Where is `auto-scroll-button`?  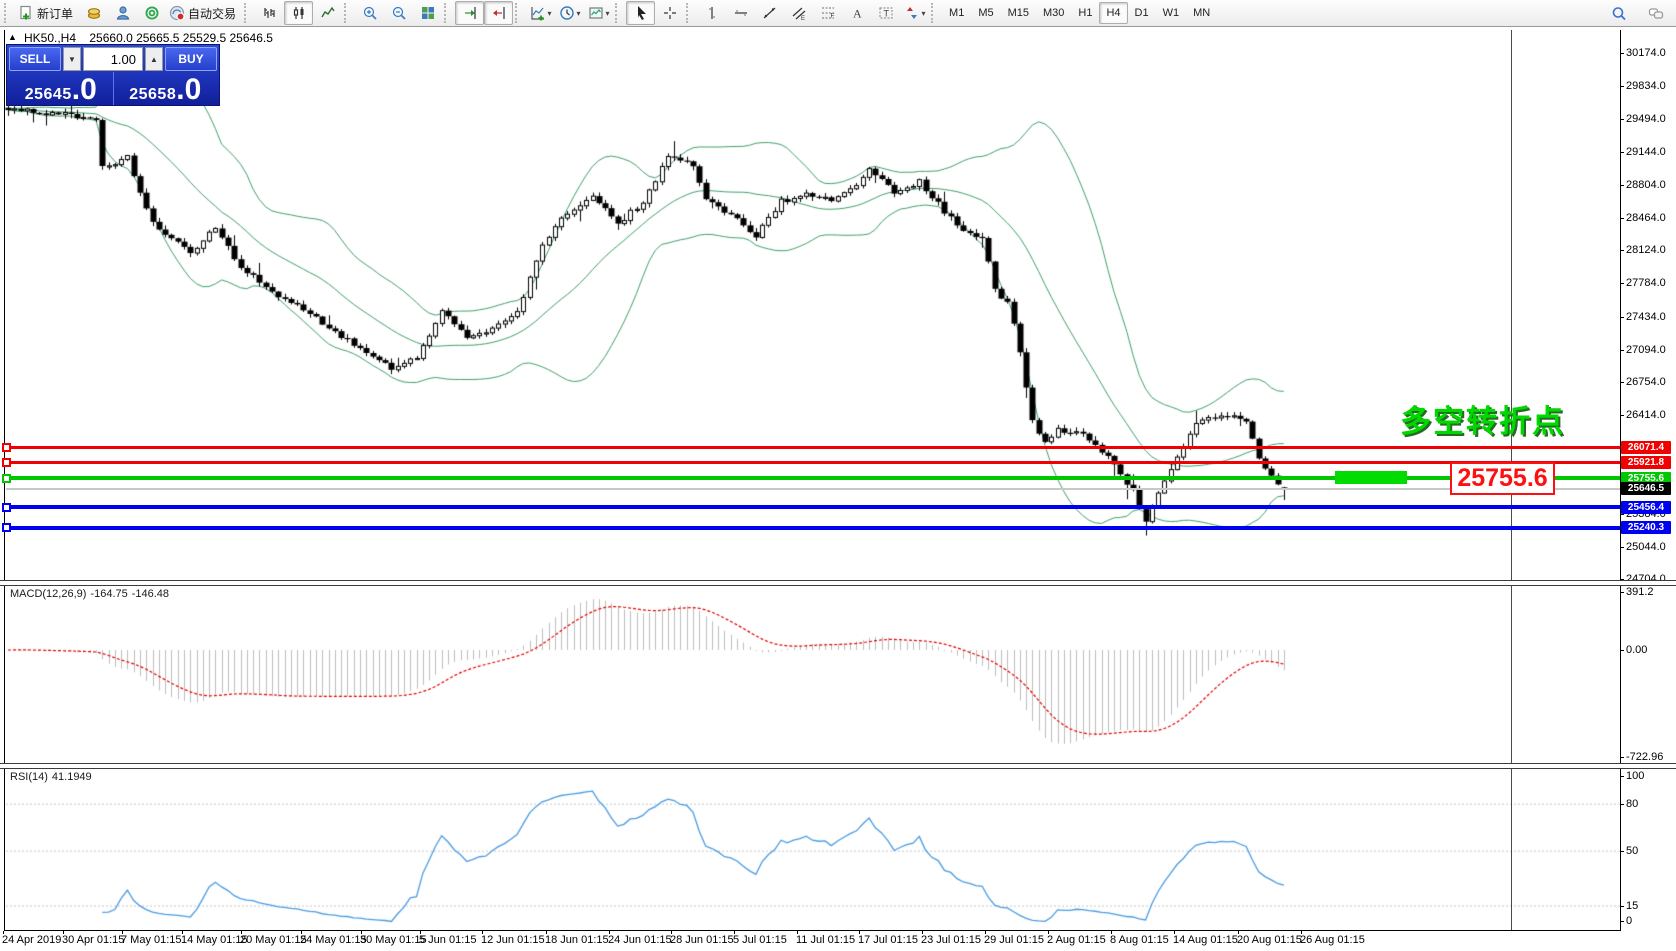 auto-scroll-button is located at coordinates (470, 13).